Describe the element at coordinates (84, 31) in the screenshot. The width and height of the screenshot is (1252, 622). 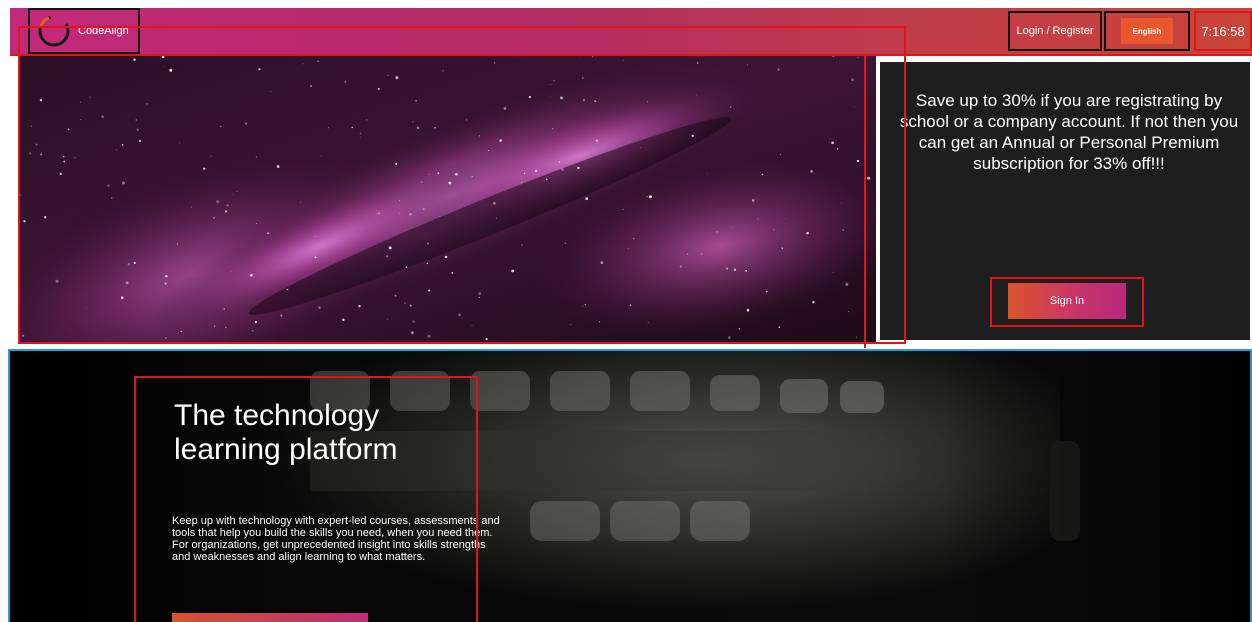
I see `brand-logo: CodeAlign` at that location.